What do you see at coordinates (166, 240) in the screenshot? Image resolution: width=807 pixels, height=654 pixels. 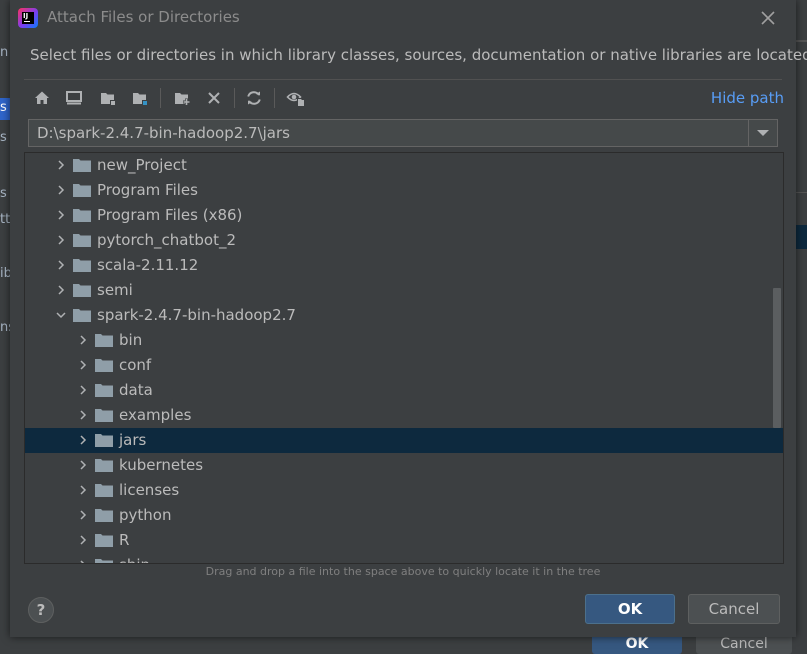 I see `tree-item-label: pytorch_chatbot_2` at bounding box center [166, 240].